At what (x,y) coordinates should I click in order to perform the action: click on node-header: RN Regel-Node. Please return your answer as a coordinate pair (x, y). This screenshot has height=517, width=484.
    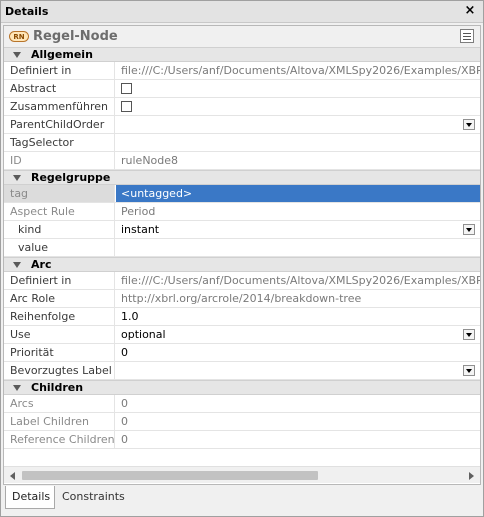
    Looking at the image, I should click on (242, 36).